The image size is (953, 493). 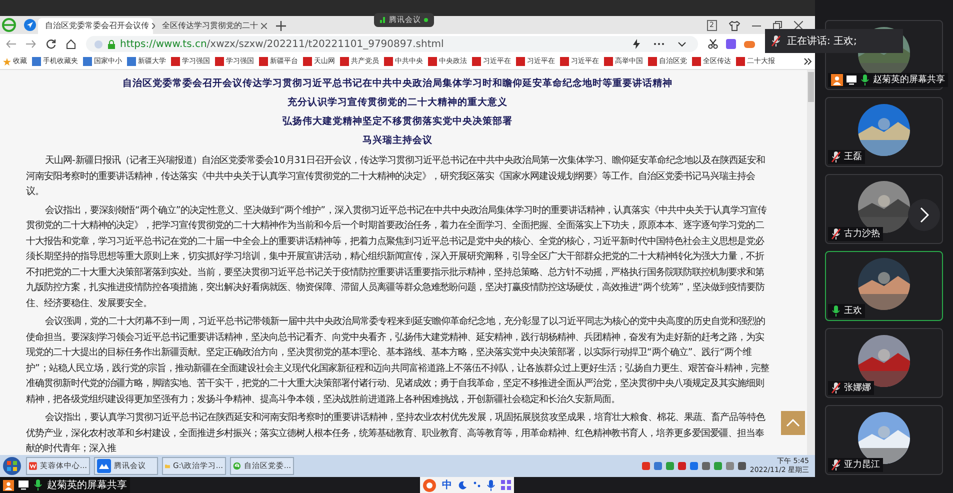 What do you see at coordinates (397, 121) in the screenshot?
I see `article-heading: 弘扬伟大建党精神坚定不移贯彻落实党中央决策部署` at bounding box center [397, 121].